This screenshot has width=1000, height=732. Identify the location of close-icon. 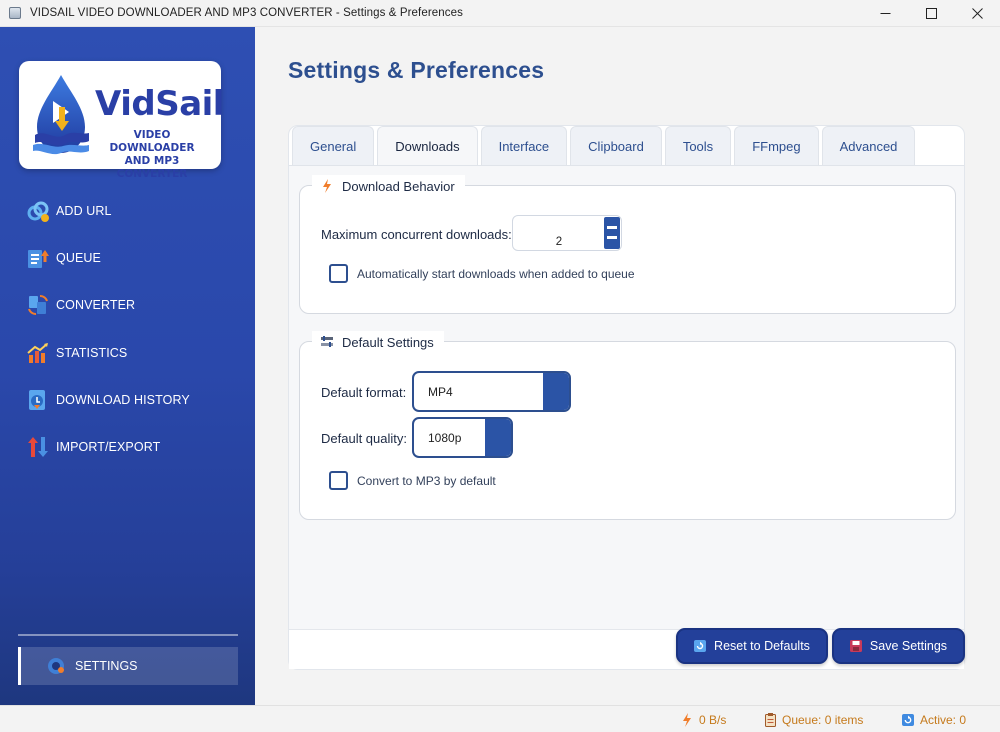
(977, 13).